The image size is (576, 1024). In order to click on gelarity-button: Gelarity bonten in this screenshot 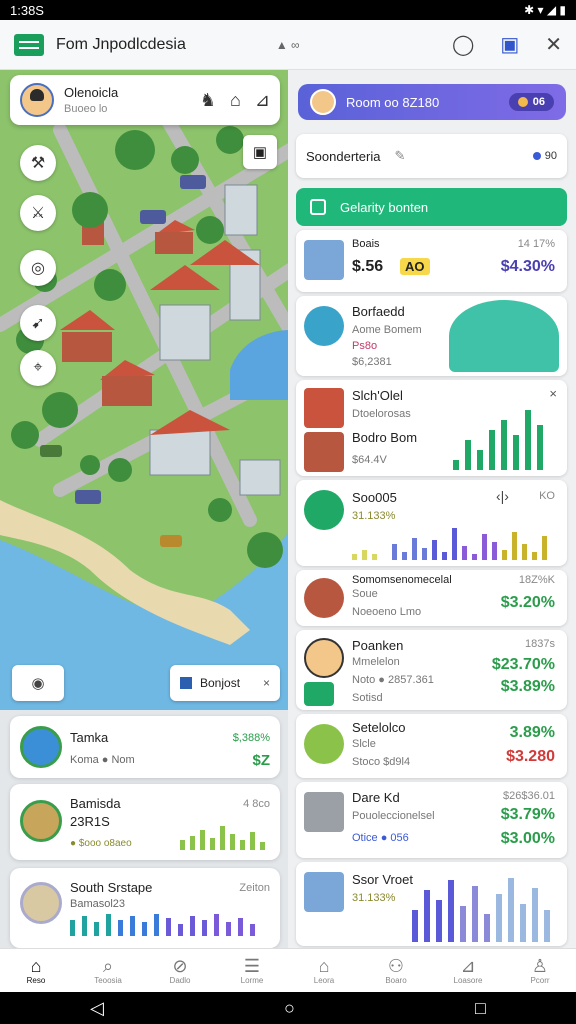, I will do `click(431, 207)`.